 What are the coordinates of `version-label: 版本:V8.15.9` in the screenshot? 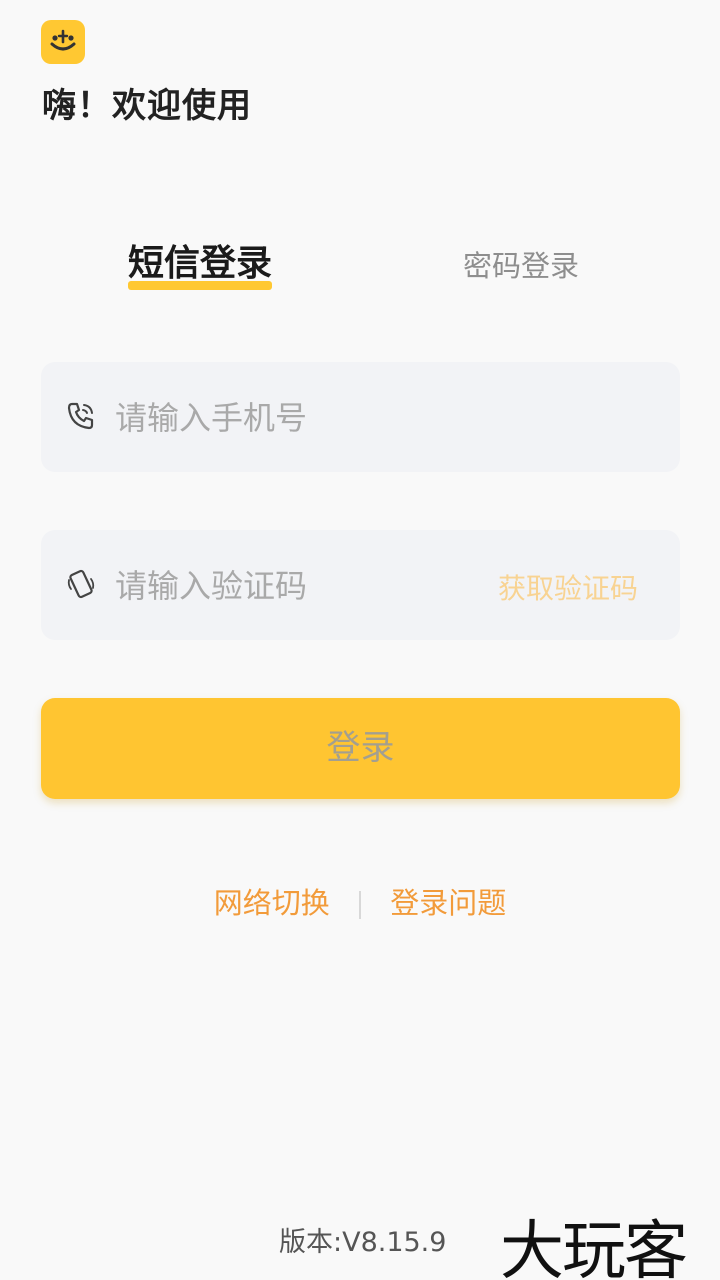 It's located at (363, 1242).